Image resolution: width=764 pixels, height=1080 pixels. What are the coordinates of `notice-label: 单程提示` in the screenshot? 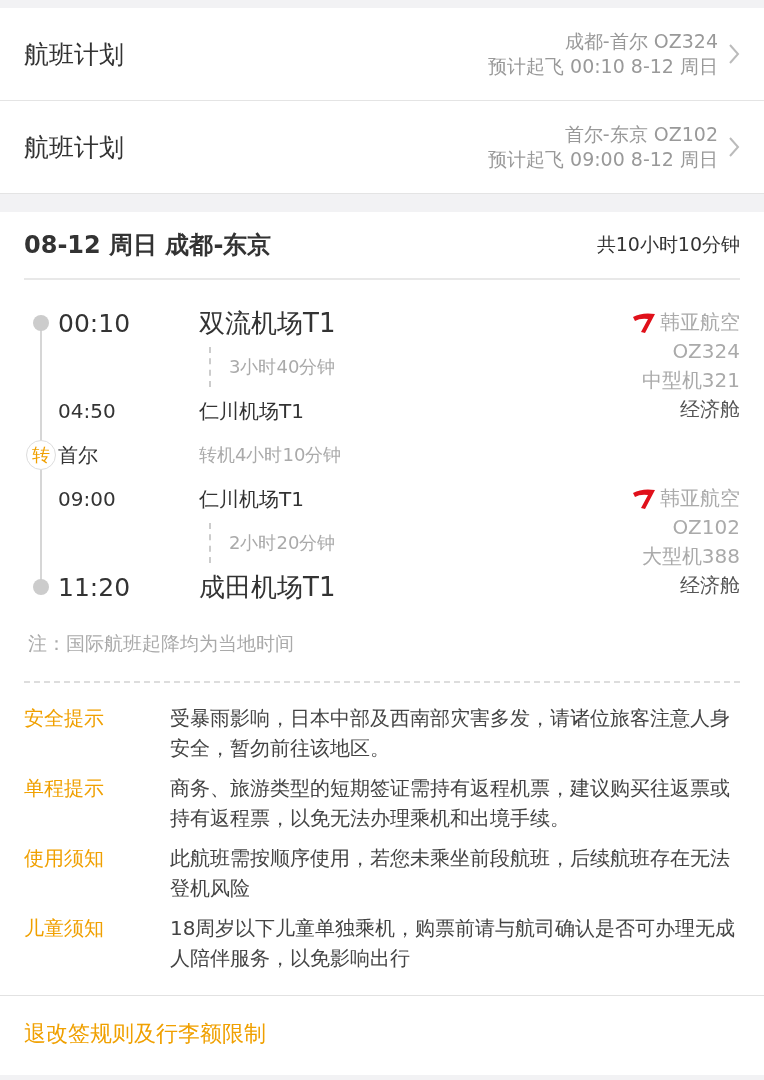 It's located at (64, 788).